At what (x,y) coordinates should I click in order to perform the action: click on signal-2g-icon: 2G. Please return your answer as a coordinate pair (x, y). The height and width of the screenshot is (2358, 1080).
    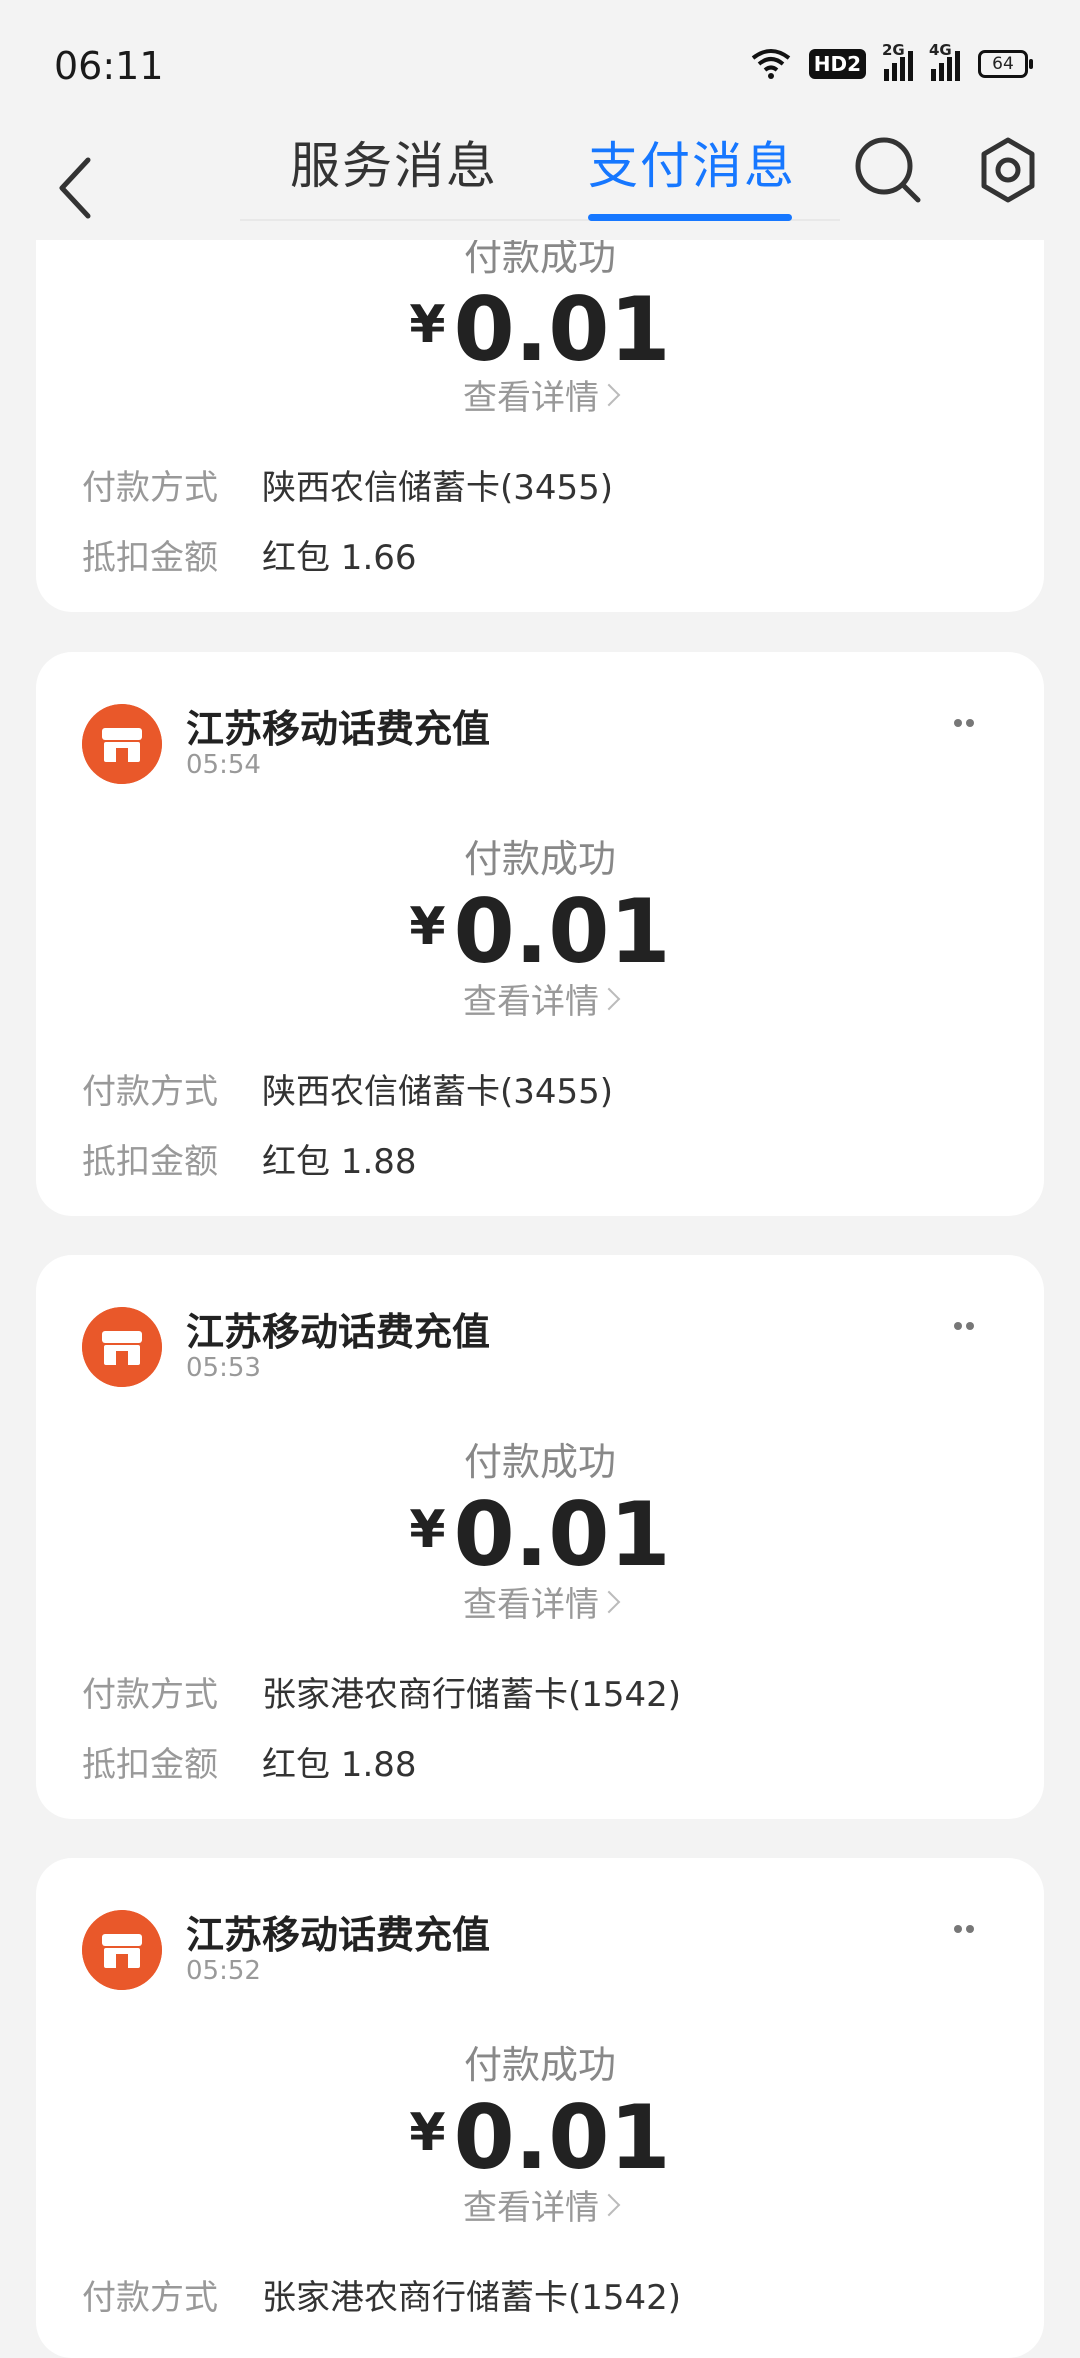
    Looking at the image, I should click on (897, 61).